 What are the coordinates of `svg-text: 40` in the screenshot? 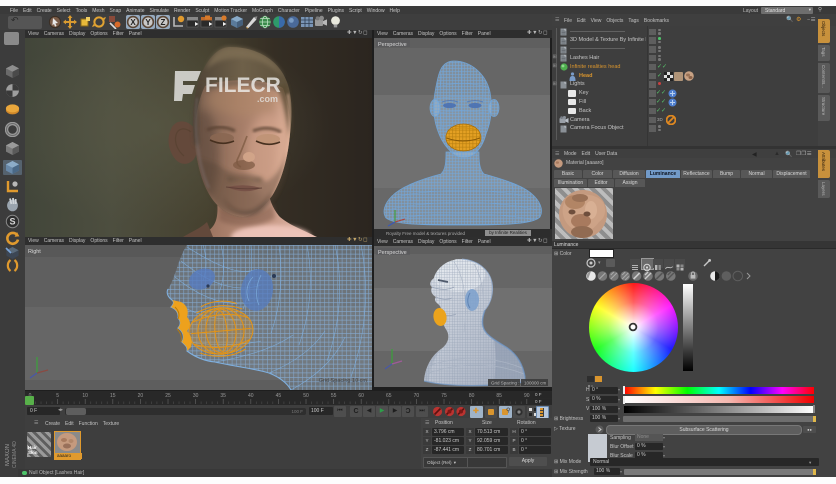 It's located at (251, 396).